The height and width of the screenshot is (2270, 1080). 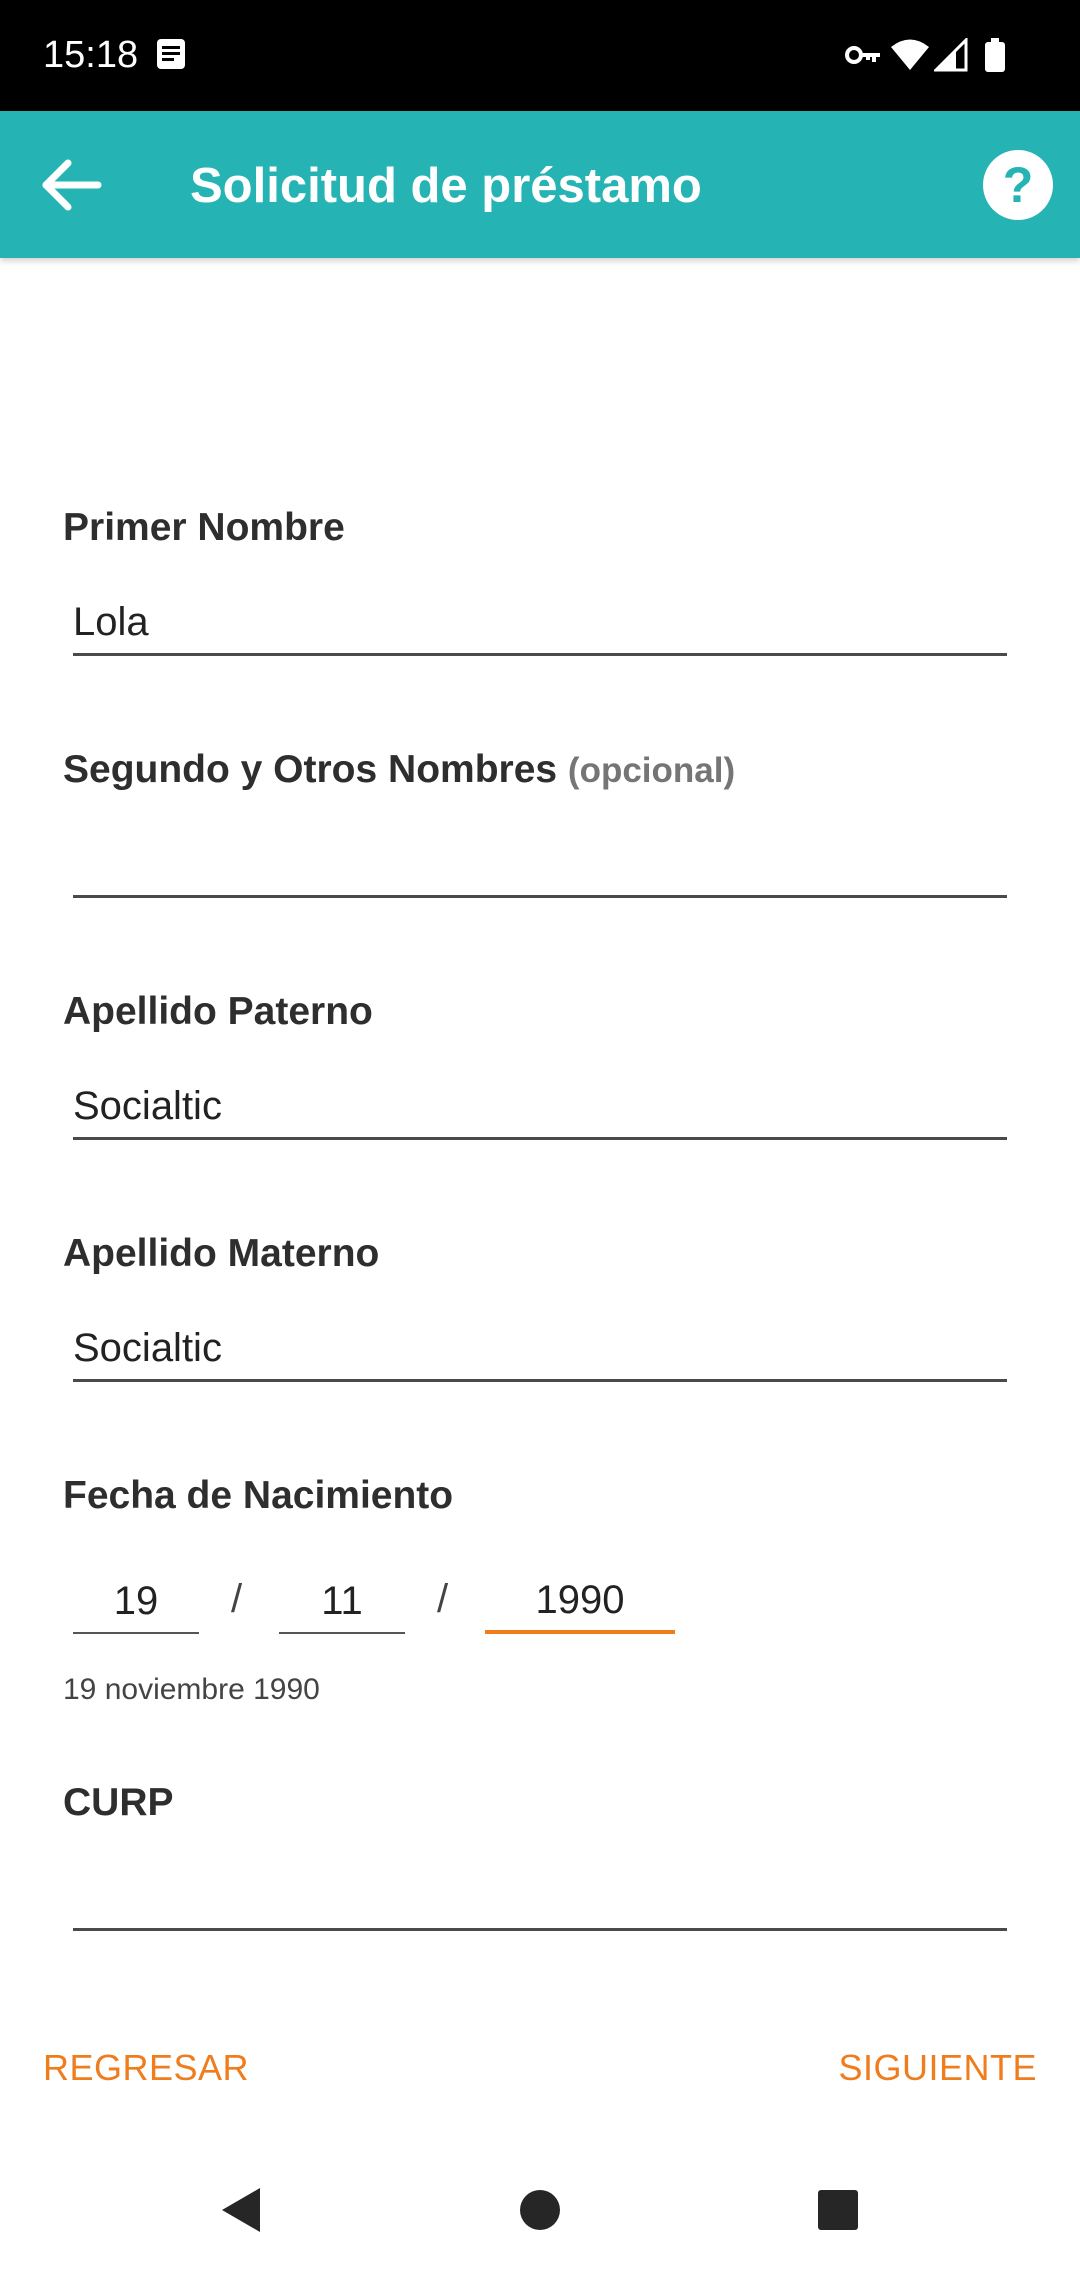 I want to click on optional-tag: (opcional), so click(x=651, y=770).